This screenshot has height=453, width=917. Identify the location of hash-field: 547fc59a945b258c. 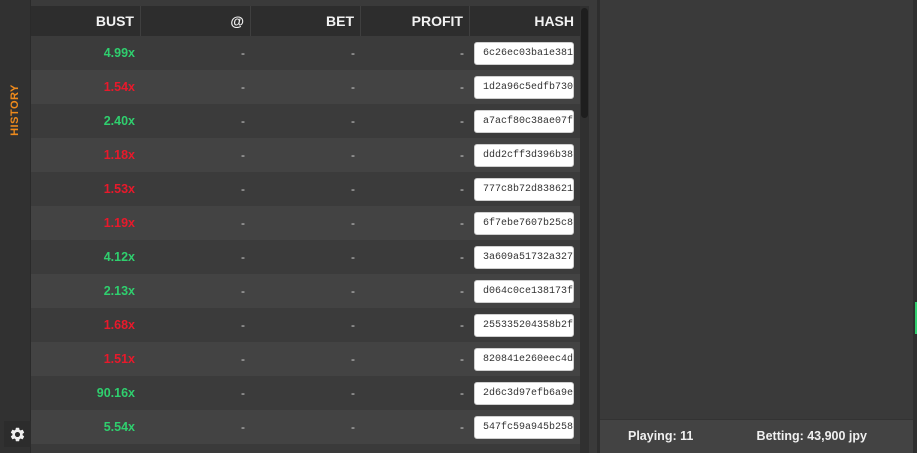
(524, 427).